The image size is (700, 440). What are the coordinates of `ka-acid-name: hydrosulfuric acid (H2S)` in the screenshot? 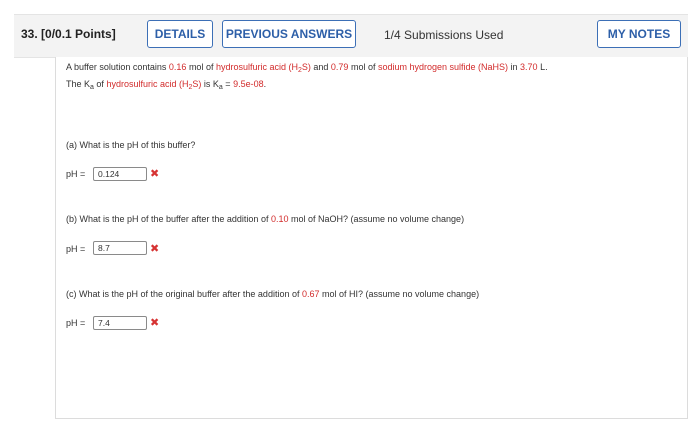 It's located at (154, 85).